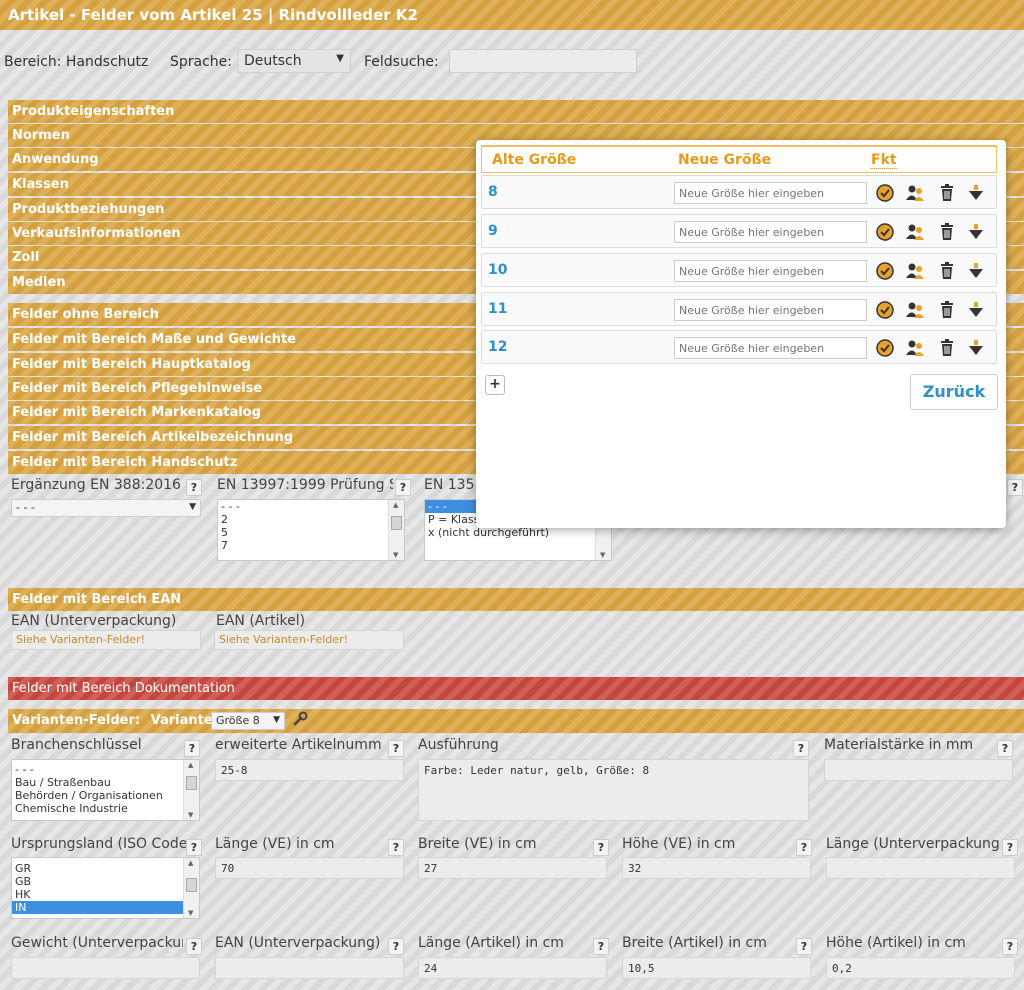 This screenshot has width=1024, height=990. I want to click on old-size: 8, so click(493, 192).